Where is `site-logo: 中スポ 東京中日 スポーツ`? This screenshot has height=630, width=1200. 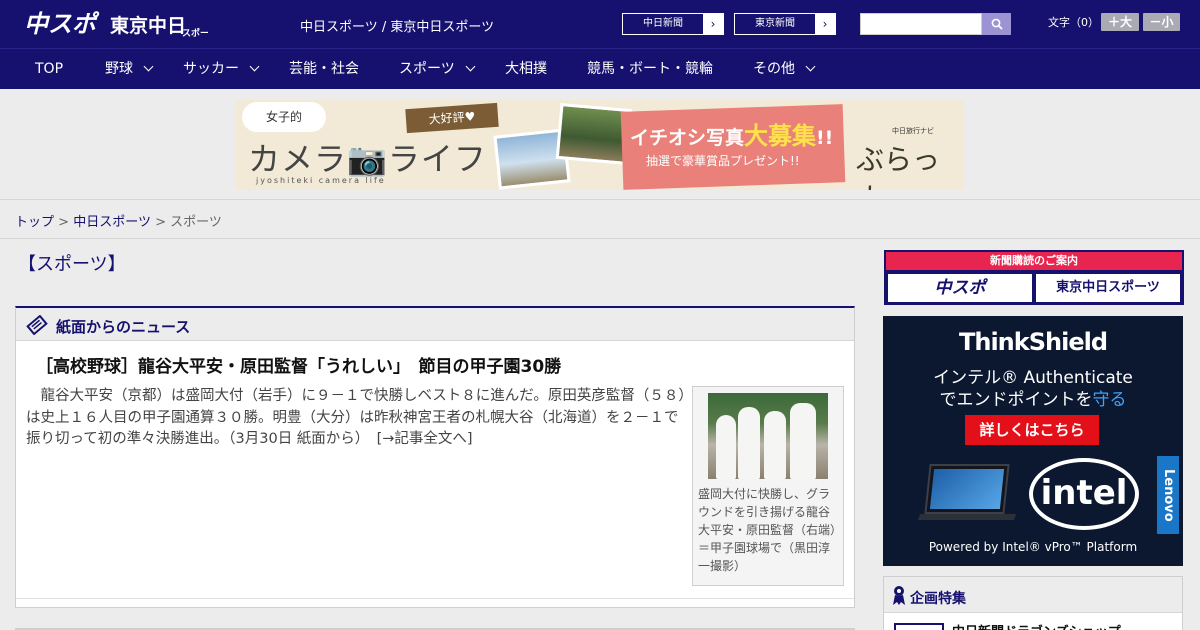 site-logo: 中スポ 東京中日 スポーツ is located at coordinates (116, 24).